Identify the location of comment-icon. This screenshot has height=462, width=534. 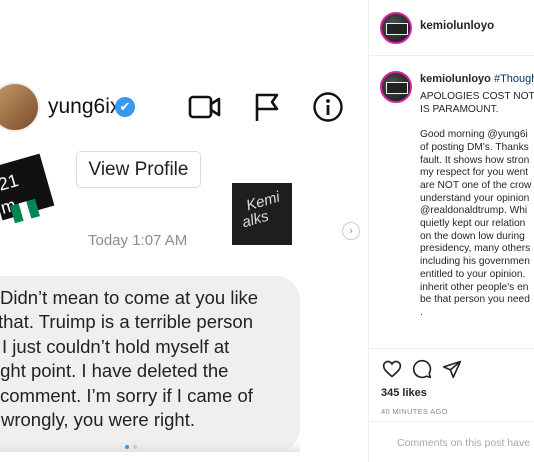
(422, 371).